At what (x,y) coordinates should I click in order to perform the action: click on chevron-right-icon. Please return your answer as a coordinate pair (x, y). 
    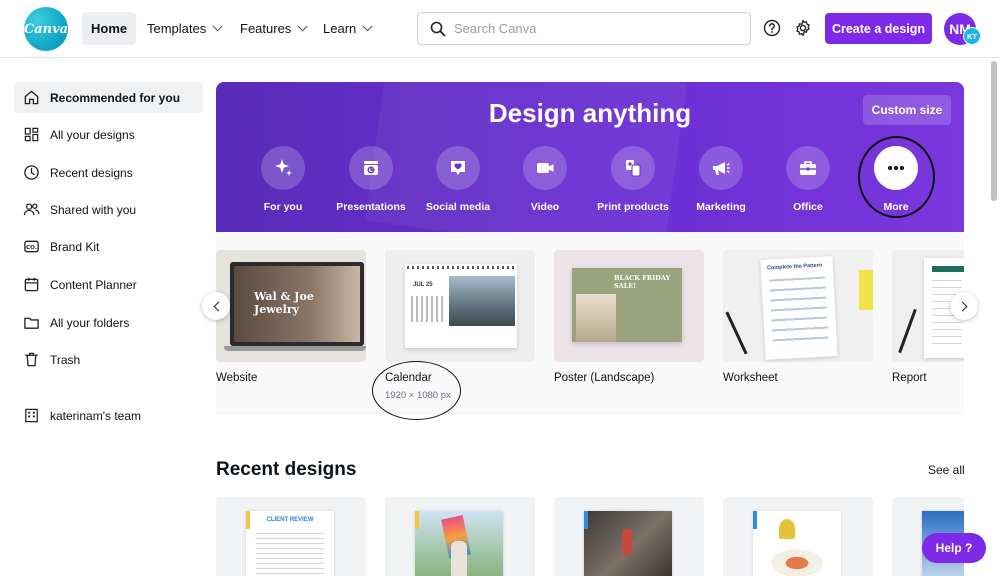
    Looking at the image, I should click on (962, 306).